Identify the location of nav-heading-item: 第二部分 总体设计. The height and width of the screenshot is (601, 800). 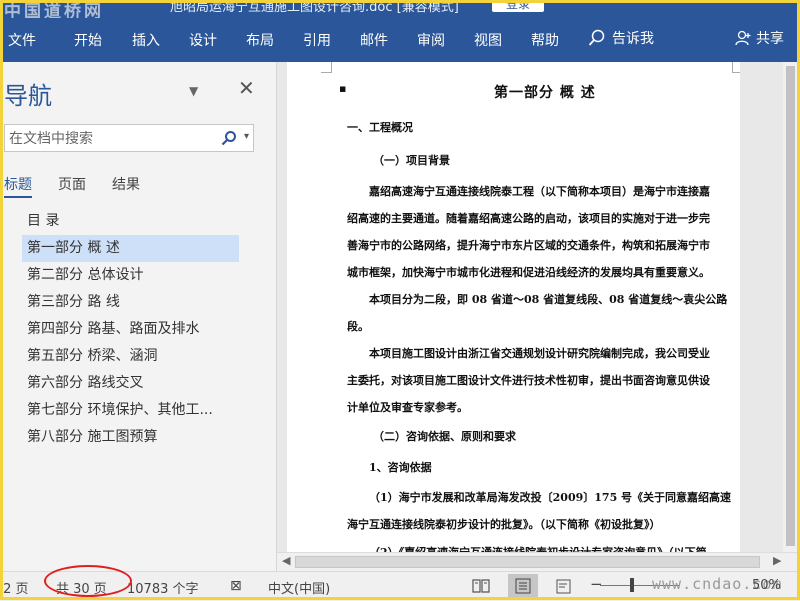
(130, 275).